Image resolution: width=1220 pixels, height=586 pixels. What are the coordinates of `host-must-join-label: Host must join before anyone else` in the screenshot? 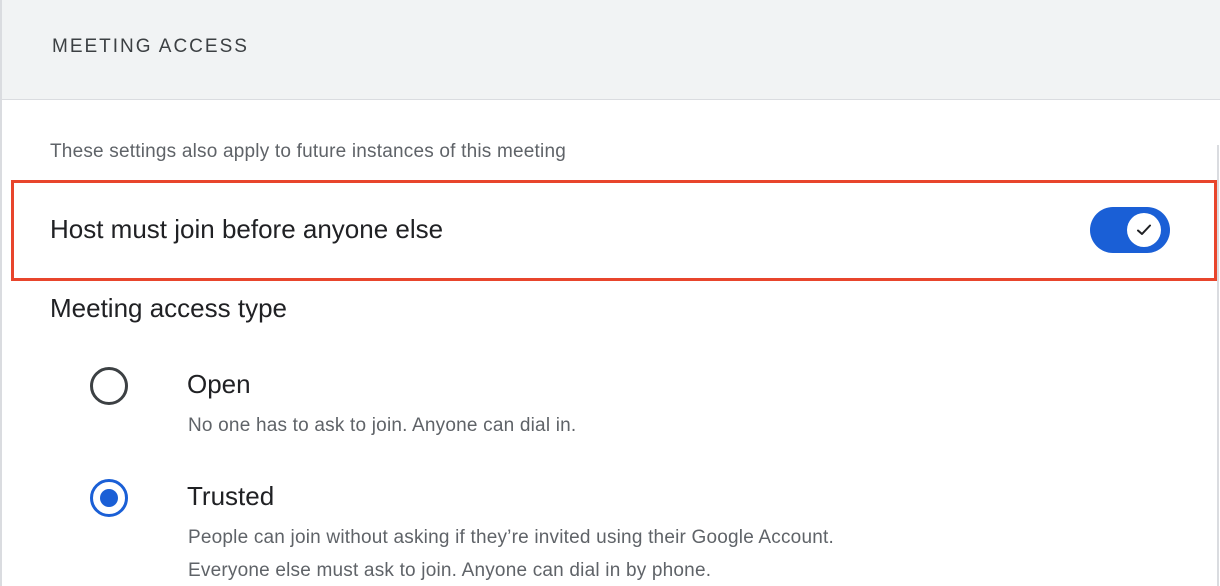 It's located at (247, 229).